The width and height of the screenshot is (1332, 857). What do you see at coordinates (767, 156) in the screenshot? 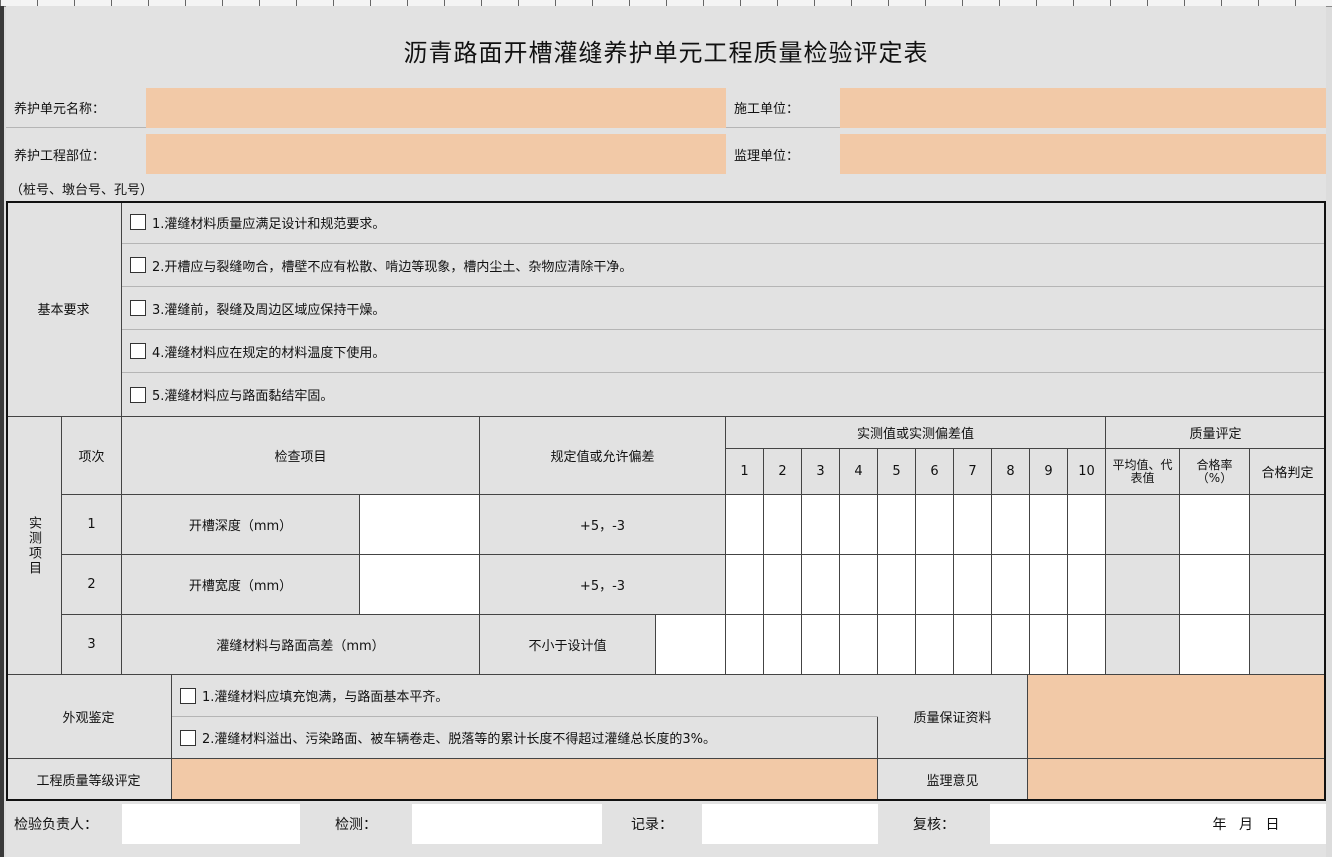
I see `supervisor-label: 监理单位：` at bounding box center [767, 156].